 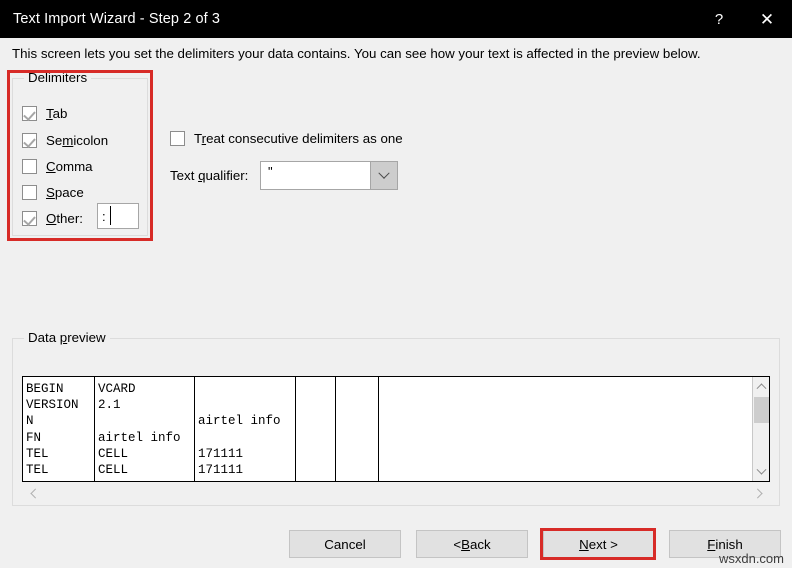 What do you see at coordinates (118, 216) in the screenshot?
I see `other-delimiter-input` at bounding box center [118, 216].